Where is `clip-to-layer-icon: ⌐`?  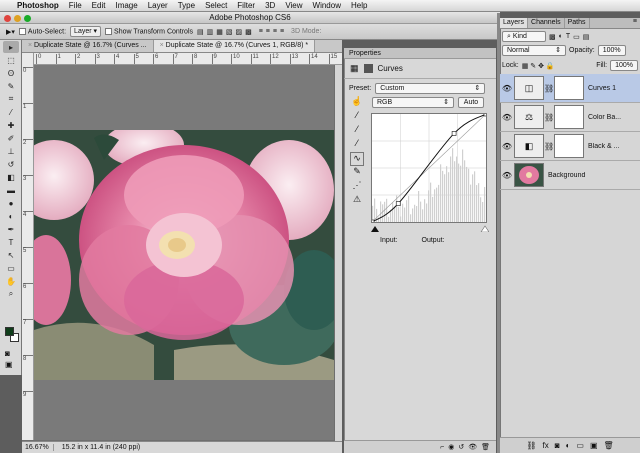 clip-to-layer-icon: ⌐ is located at coordinates (442, 447).